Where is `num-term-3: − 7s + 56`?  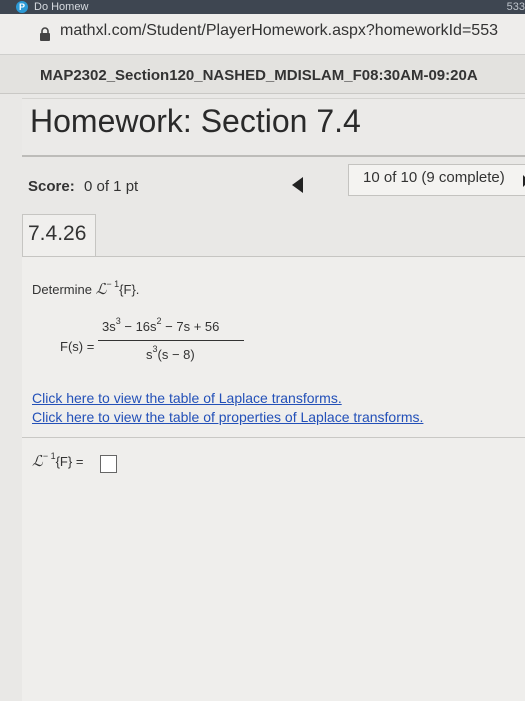 num-term-3: − 7s + 56 is located at coordinates (190, 326).